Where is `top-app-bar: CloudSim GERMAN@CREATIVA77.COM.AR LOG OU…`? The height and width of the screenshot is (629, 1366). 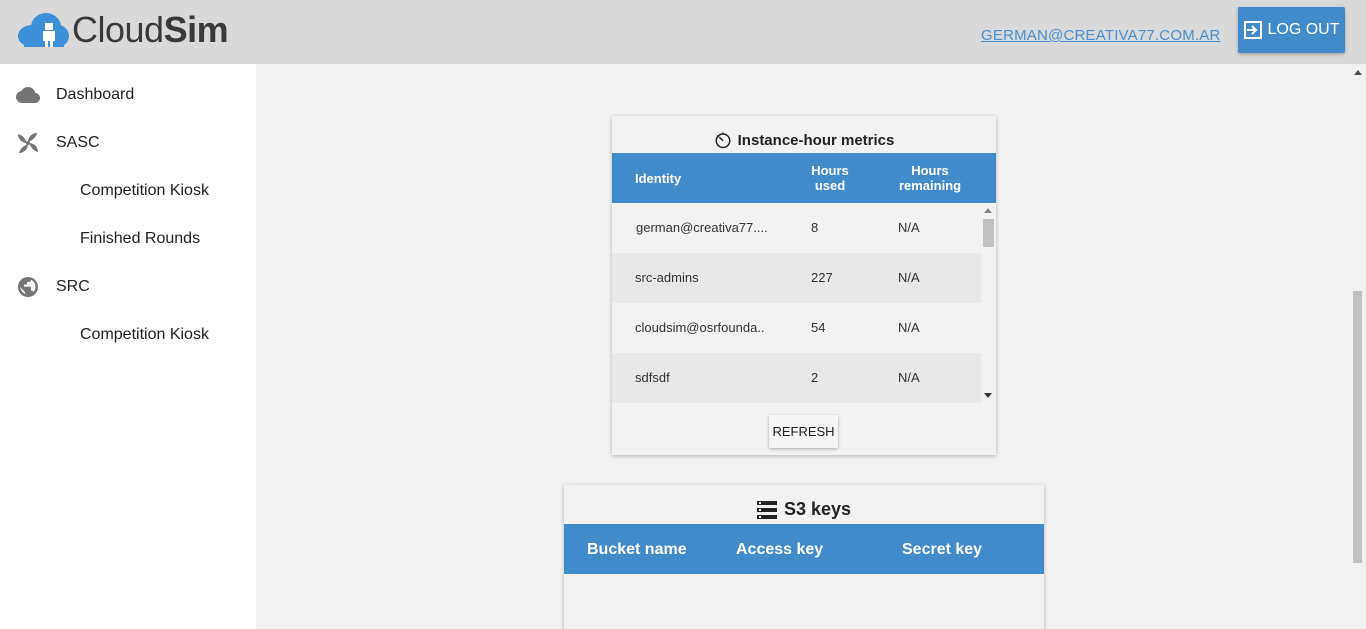
top-app-bar: CloudSim GERMAN@CREATIVA77.COM.AR LOG OU… is located at coordinates (683, 32).